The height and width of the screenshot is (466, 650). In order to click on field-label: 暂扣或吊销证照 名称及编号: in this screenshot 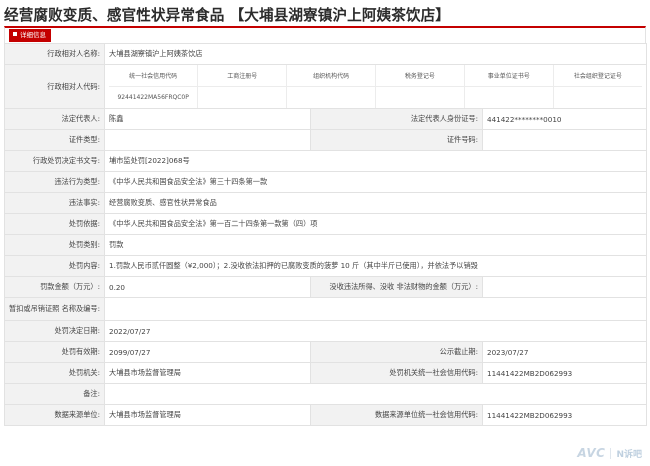, I will do `click(54, 309)`.